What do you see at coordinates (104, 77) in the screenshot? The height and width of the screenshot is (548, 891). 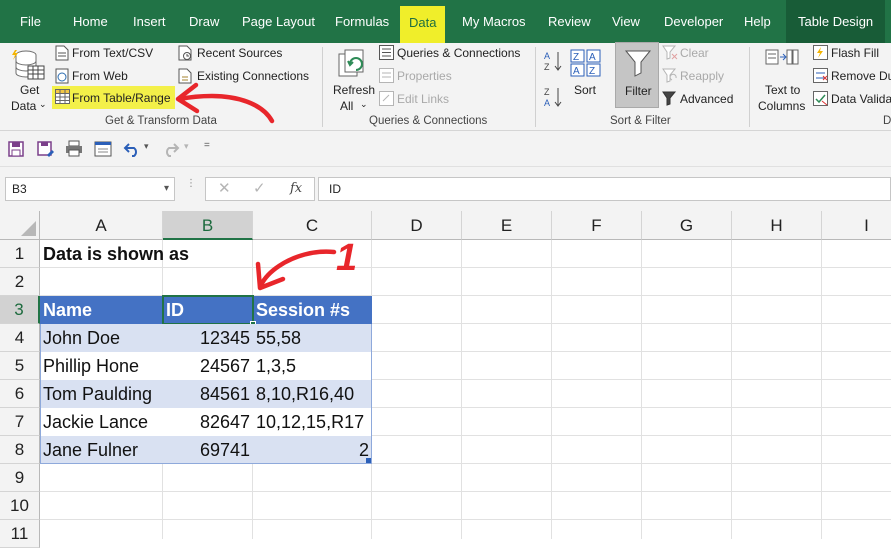 I see `from-web-button: From Web` at bounding box center [104, 77].